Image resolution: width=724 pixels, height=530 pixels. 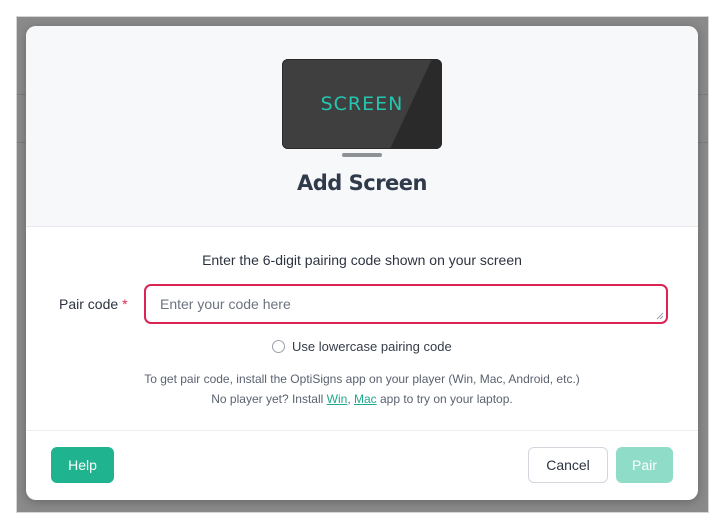 I want to click on lowercase-pairing-option: Use lowercase pairing code, so click(x=362, y=346).